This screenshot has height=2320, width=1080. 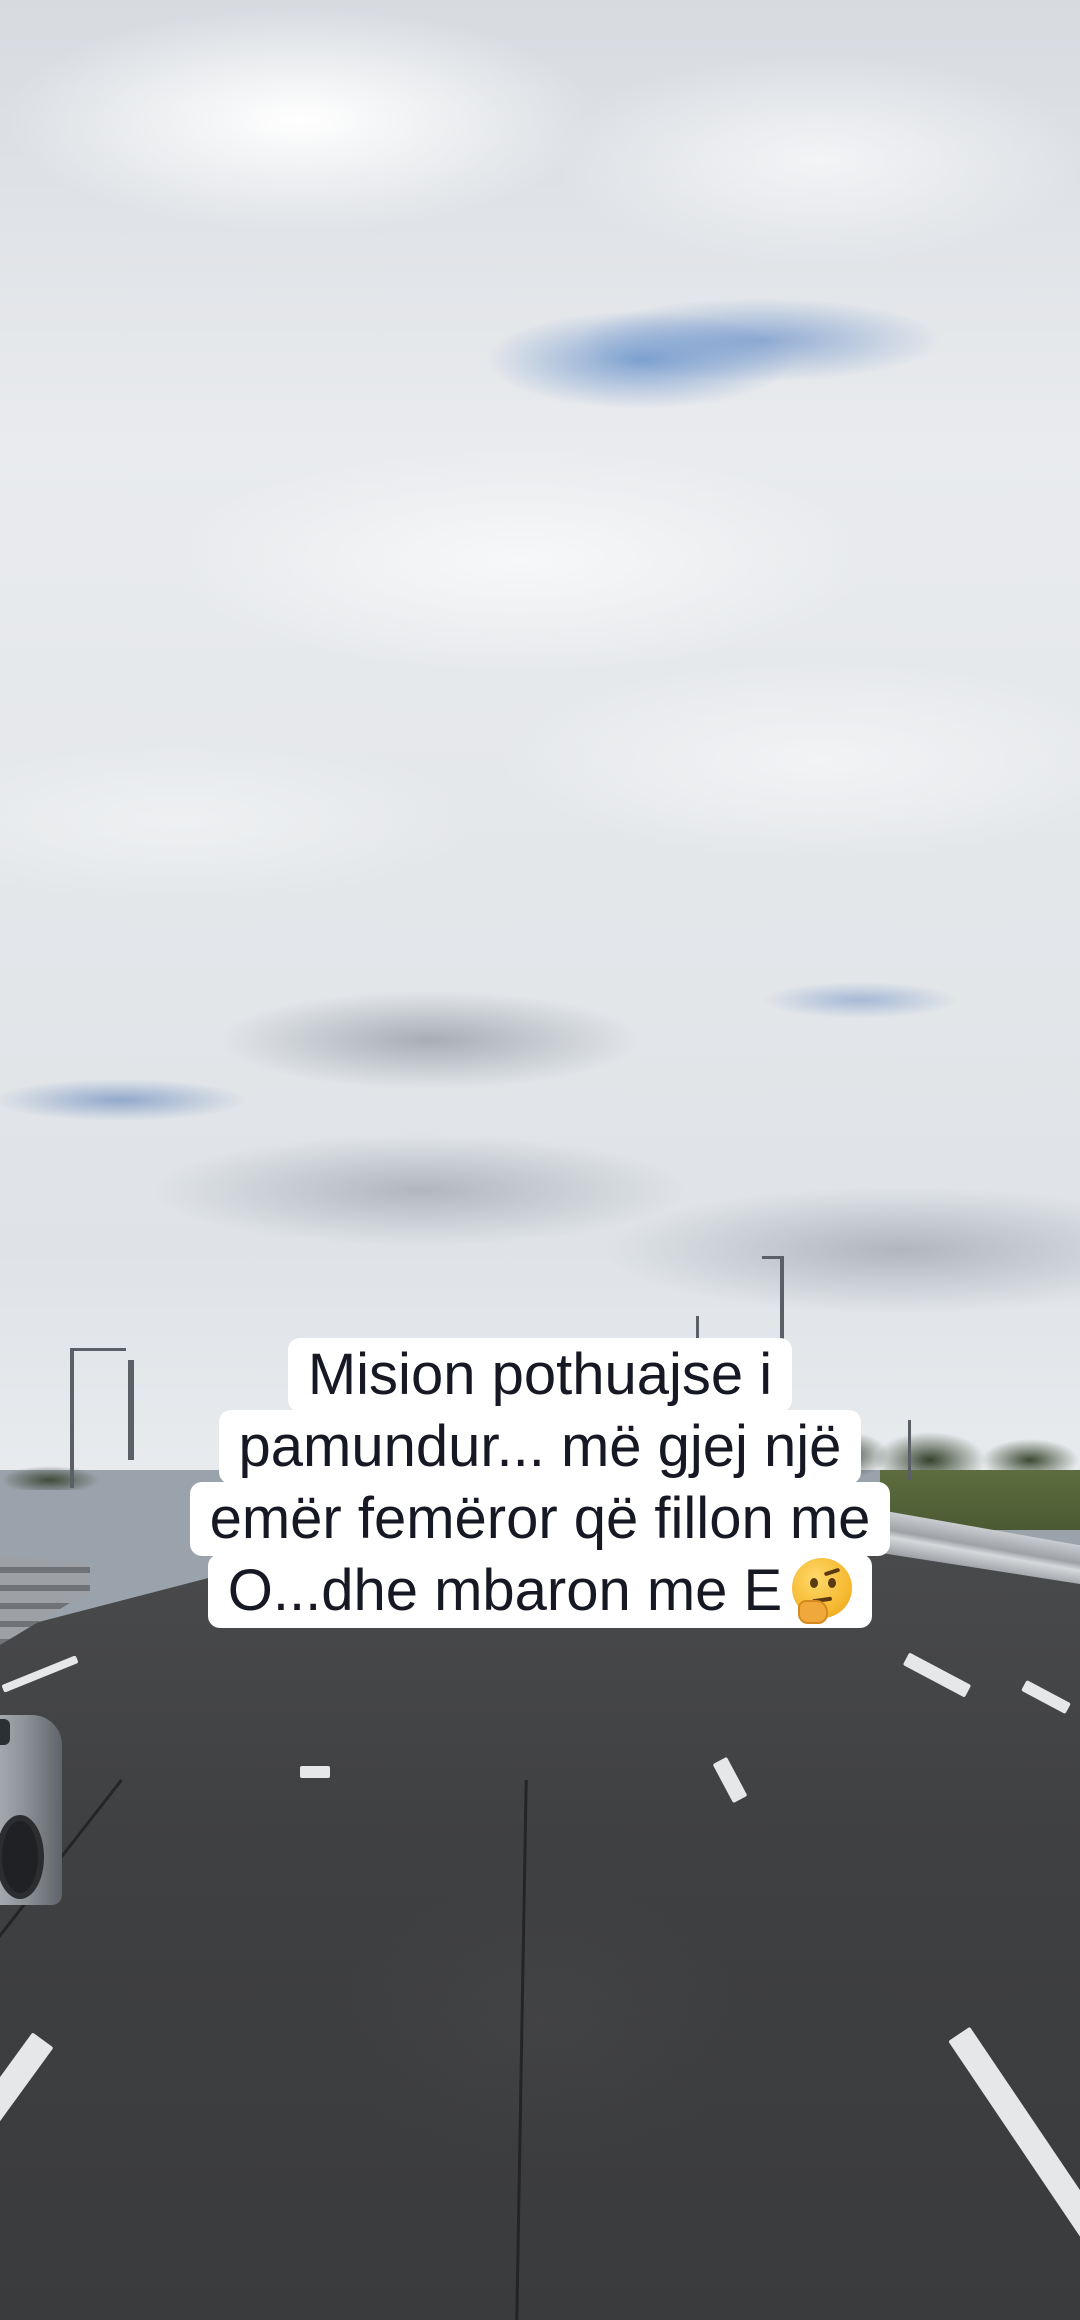 What do you see at coordinates (315, 1772) in the screenshot?
I see `lane-marking` at bounding box center [315, 1772].